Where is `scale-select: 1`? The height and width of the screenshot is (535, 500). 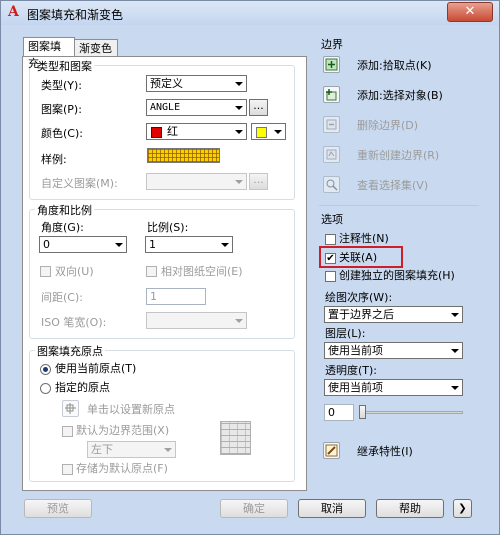 scale-select: 1 is located at coordinates (189, 244).